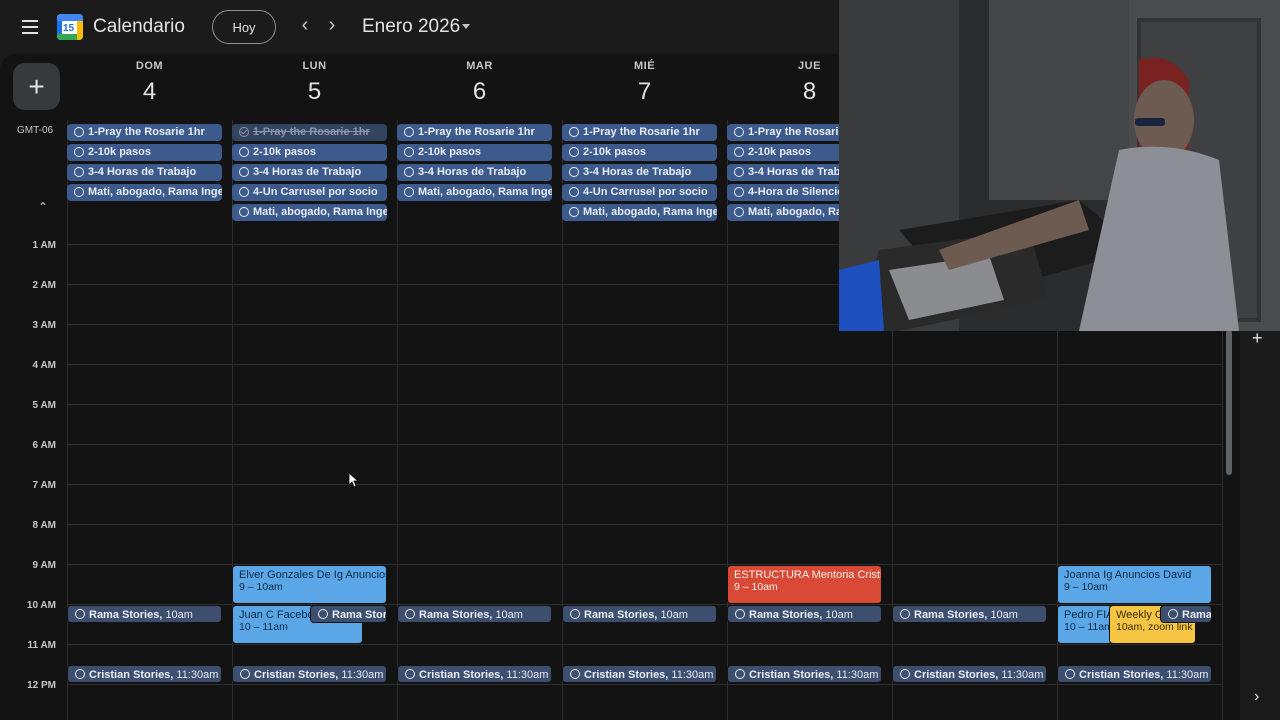  What do you see at coordinates (644, 92) in the screenshot?
I see `day-number: 7` at bounding box center [644, 92].